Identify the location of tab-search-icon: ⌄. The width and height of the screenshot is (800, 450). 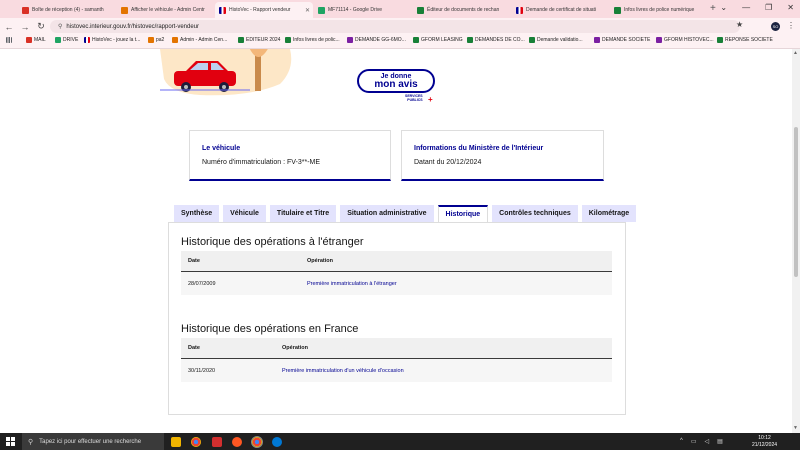
(723, 7).